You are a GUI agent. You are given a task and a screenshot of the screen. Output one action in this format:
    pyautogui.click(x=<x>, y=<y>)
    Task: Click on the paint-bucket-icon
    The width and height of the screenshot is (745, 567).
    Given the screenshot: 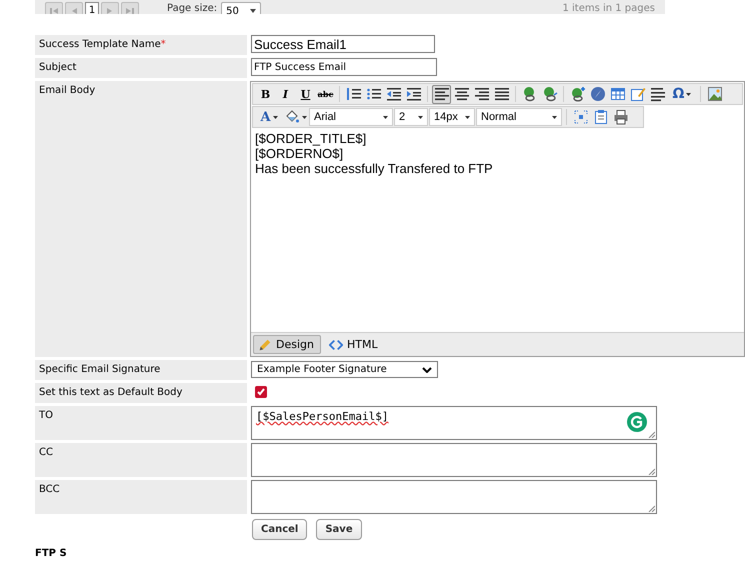 What is the action you would take?
    pyautogui.click(x=292, y=117)
    